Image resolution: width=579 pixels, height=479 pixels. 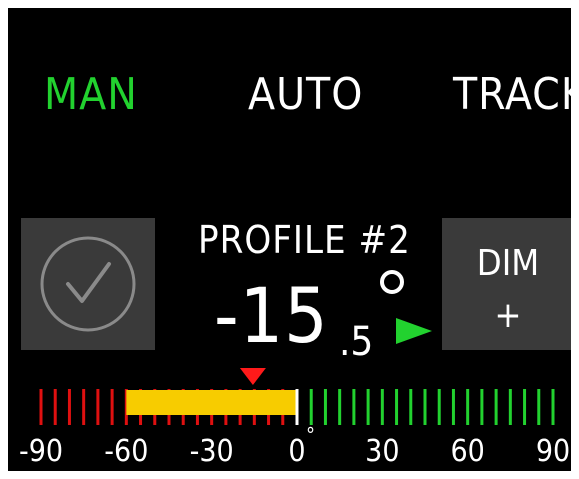 I want to click on scale-zero-degree-symbol: °, so click(x=310, y=435).